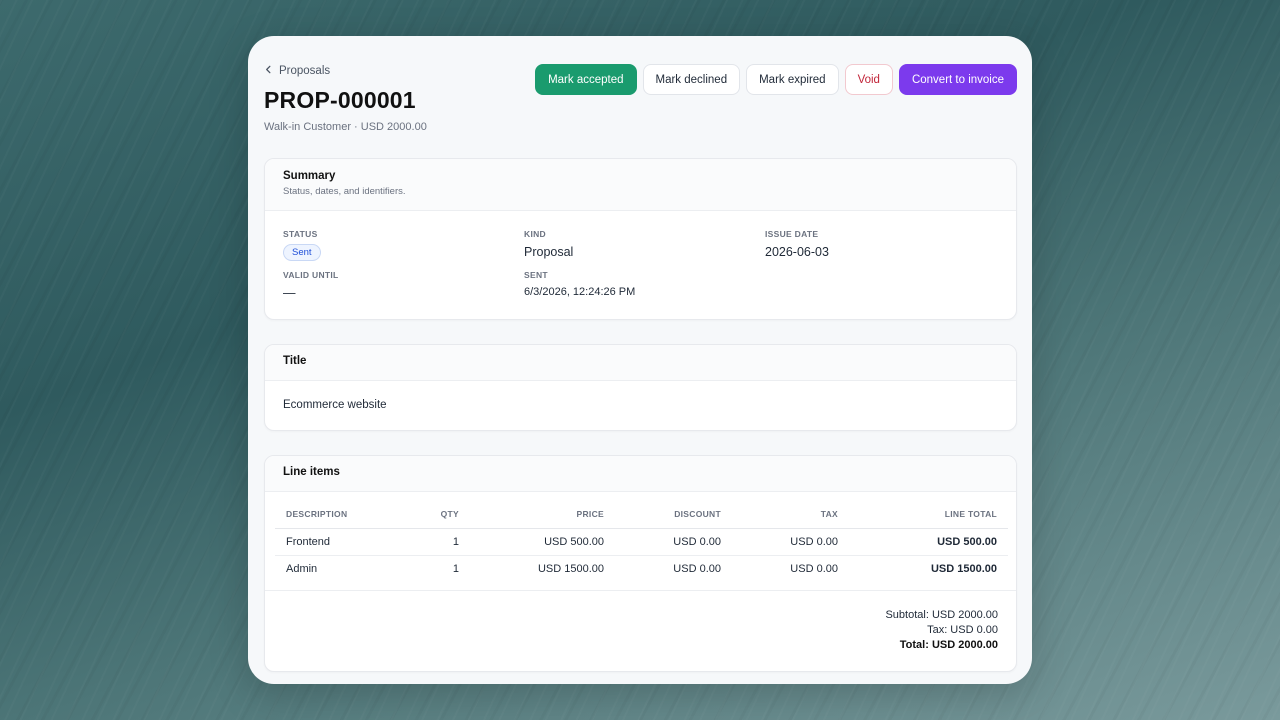 The width and height of the screenshot is (1280, 720). Describe the element at coordinates (345, 127) in the screenshot. I see `page-subtitle: Walk-in Customer · USD 2000.00` at that location.